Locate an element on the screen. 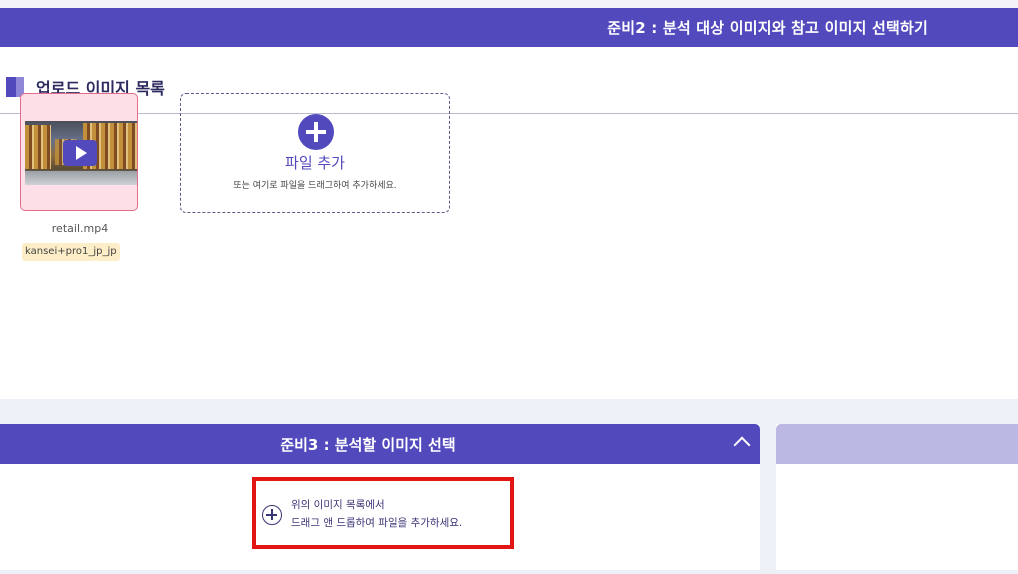 This screenshot has height=574, width=1018. step4-header is located at coordinates (897, 444).